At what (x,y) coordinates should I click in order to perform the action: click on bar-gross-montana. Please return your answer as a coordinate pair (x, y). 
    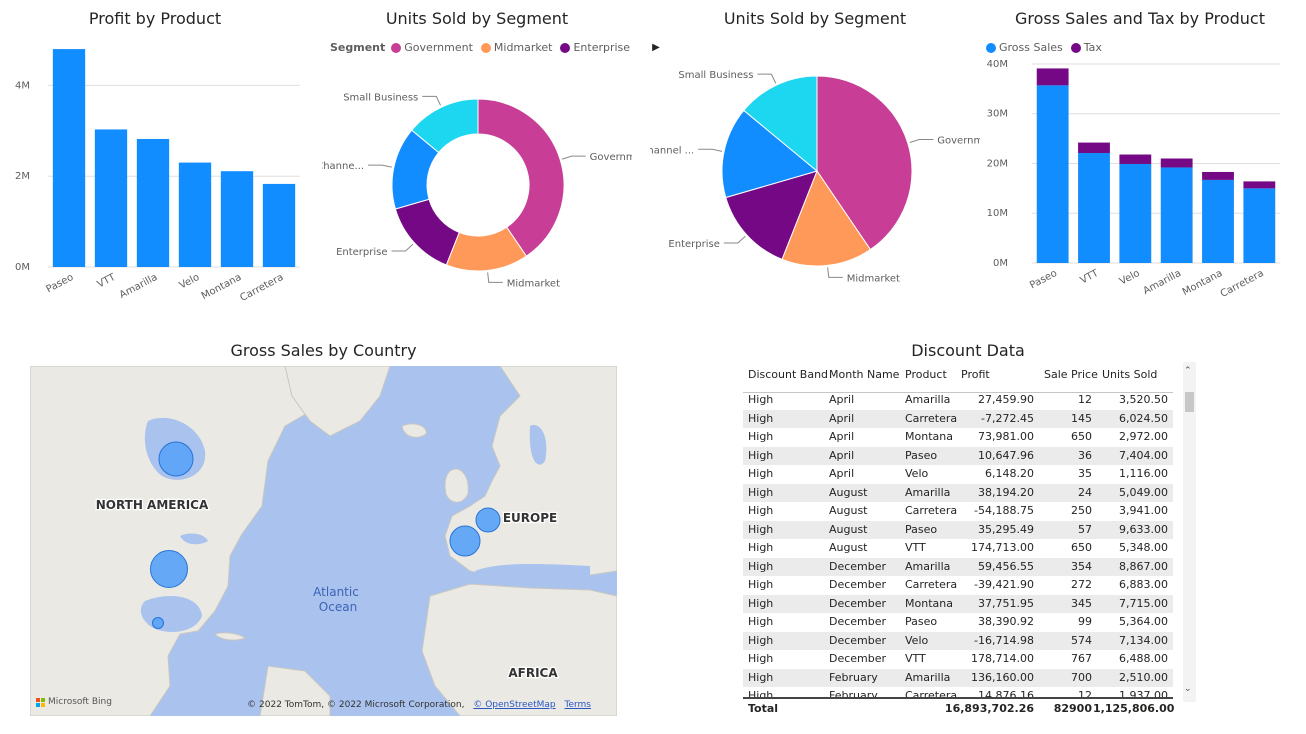
    Looking at the image, I should click on (1218, 221).